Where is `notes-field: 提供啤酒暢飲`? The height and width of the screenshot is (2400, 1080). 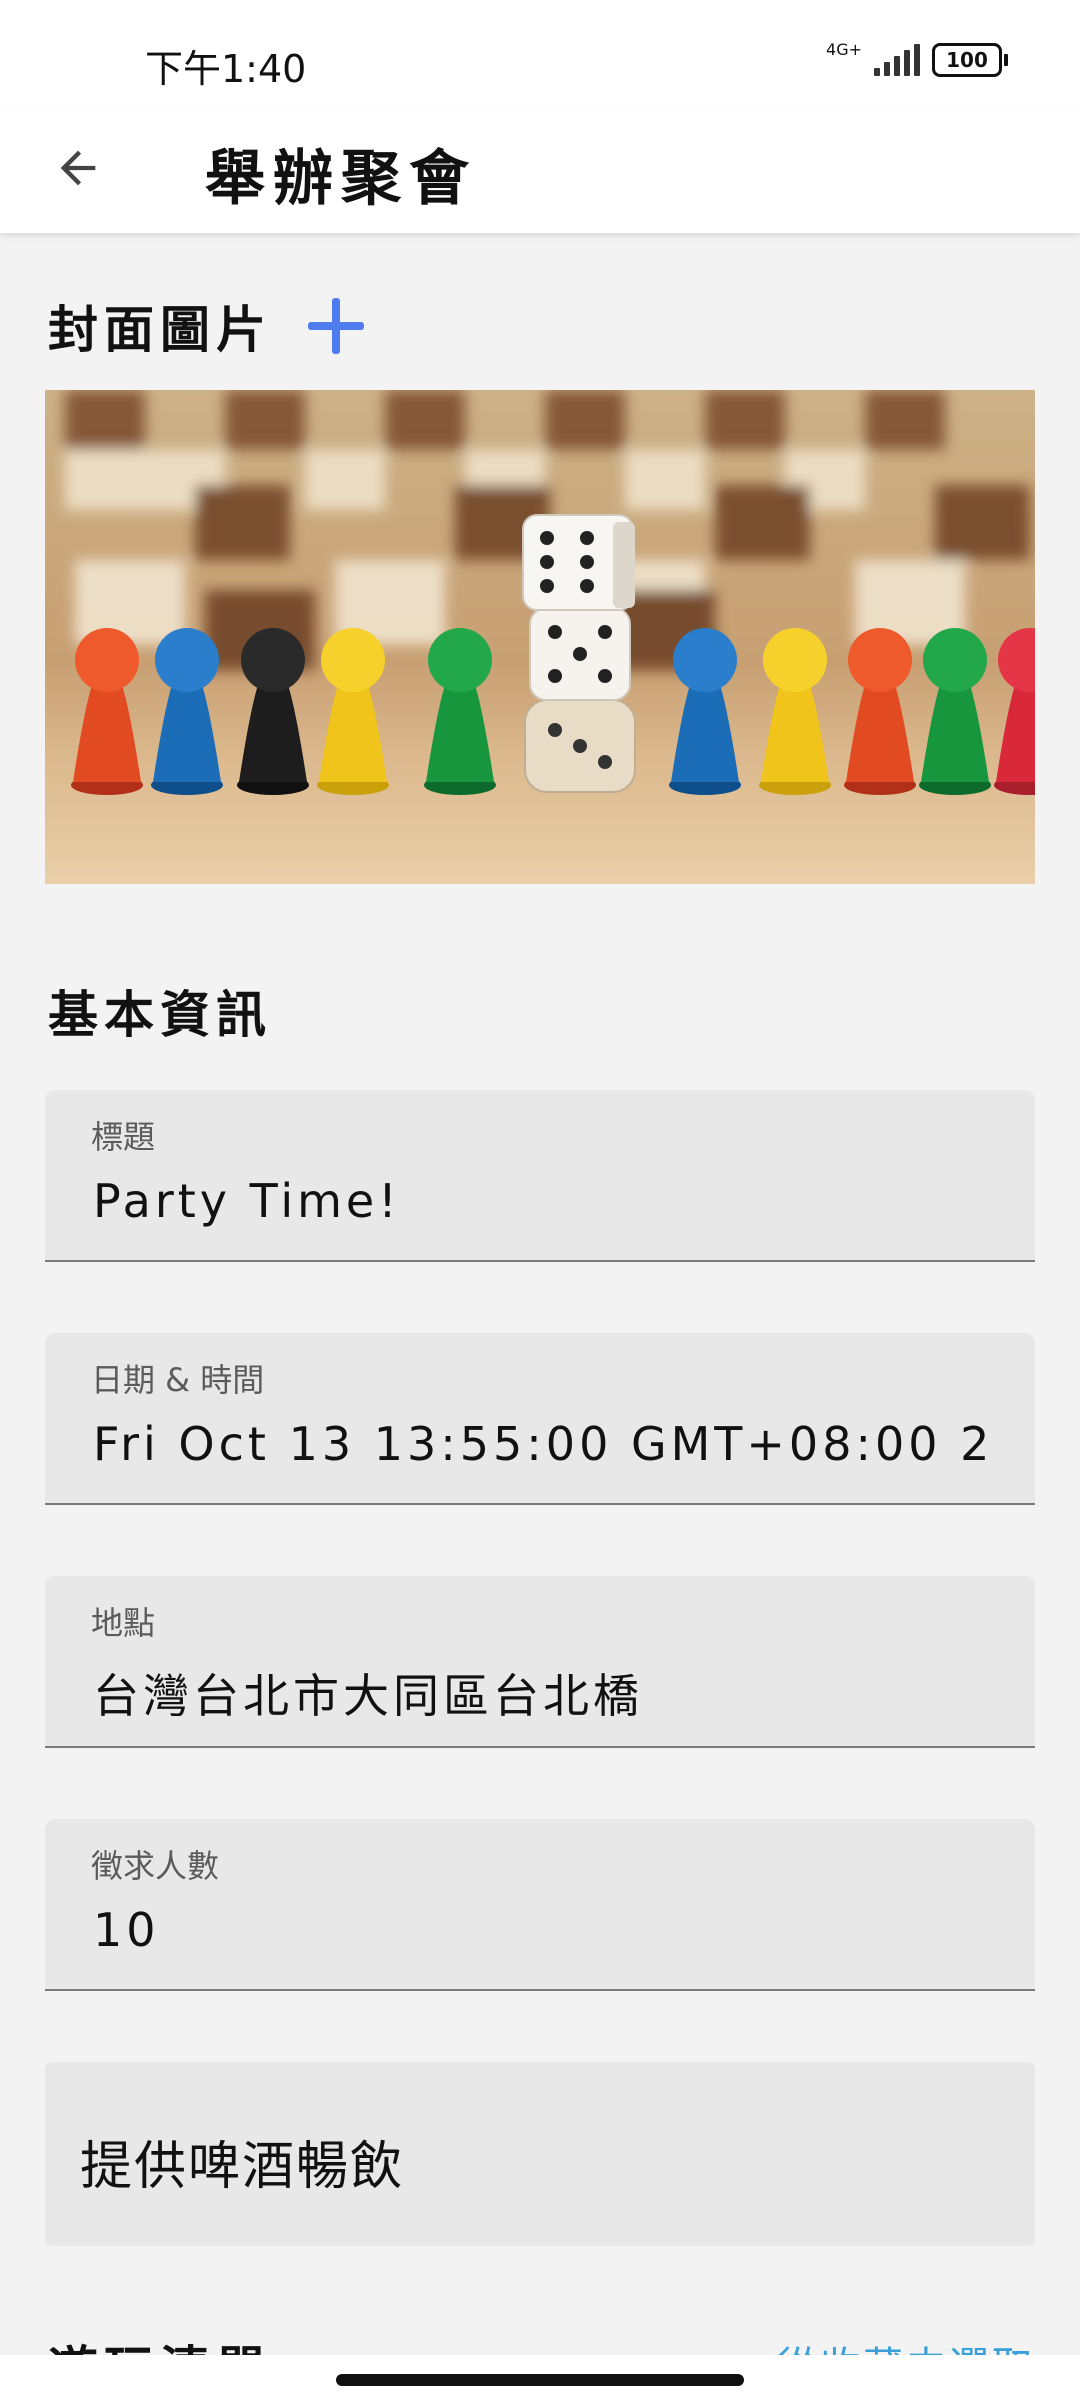 notes-field: 提供啤酒暢飲 is located at coordinates (540, 2154).